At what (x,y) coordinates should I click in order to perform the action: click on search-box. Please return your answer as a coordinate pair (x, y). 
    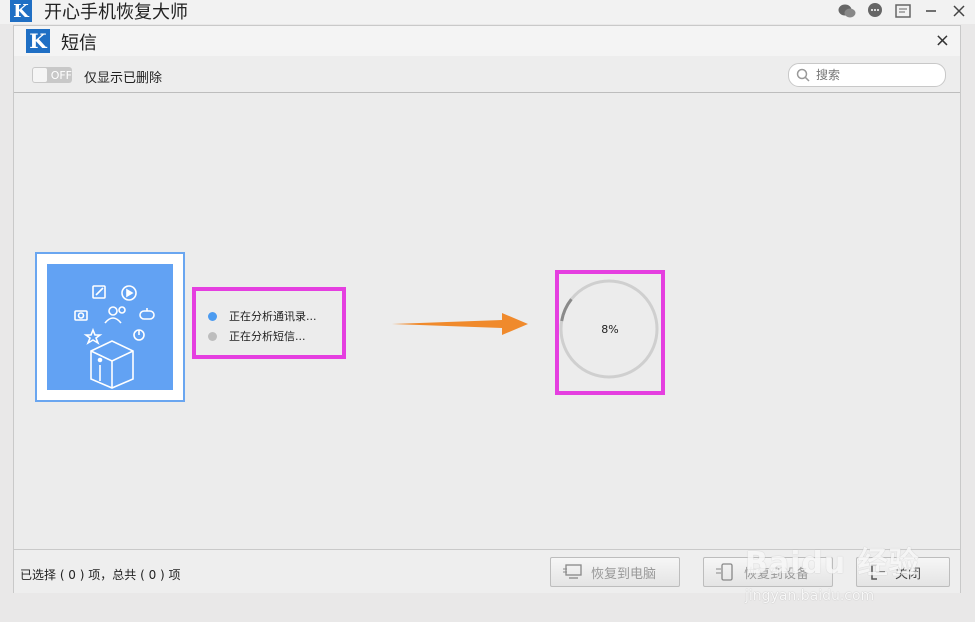
    Looking at the image, I should click on (867, 75).